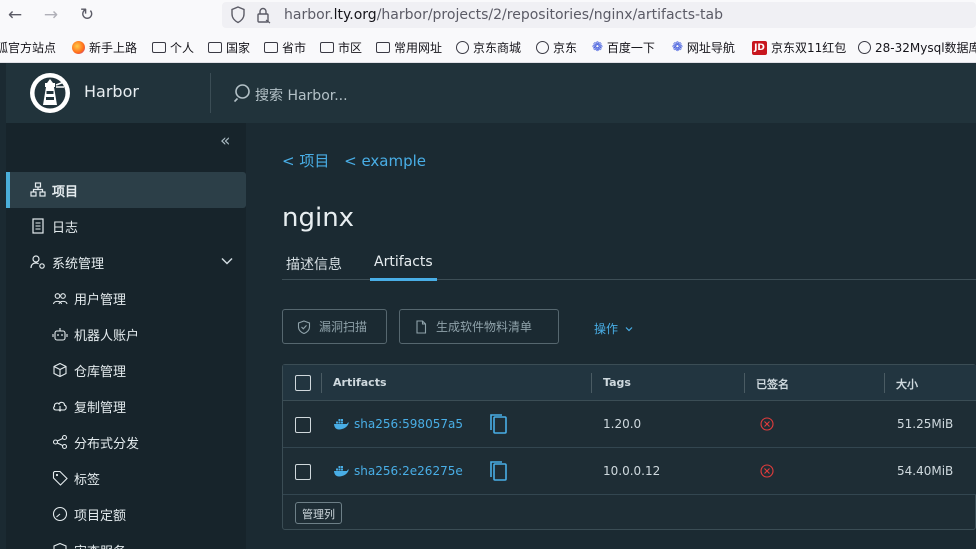 This screenshot has height=549, width=976. What do you see at coordinates (408, 424) in the screenshot?
I see `artifact-digest-link: sha256:598057a5` at bounding box center [408, 424].